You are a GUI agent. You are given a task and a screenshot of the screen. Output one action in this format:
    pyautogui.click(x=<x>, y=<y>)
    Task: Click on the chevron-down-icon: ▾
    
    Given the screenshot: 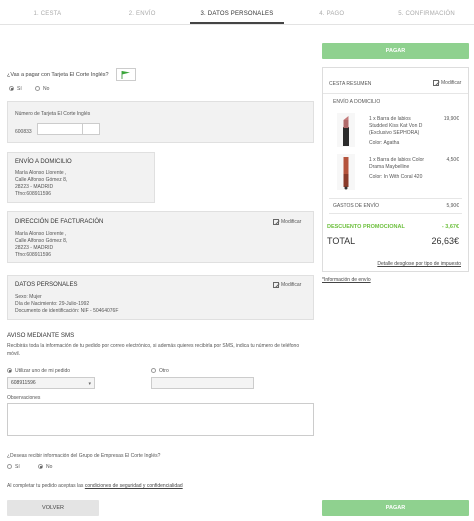 What is the action you would take?
    pyautogui.click(x=89, y=384)
    